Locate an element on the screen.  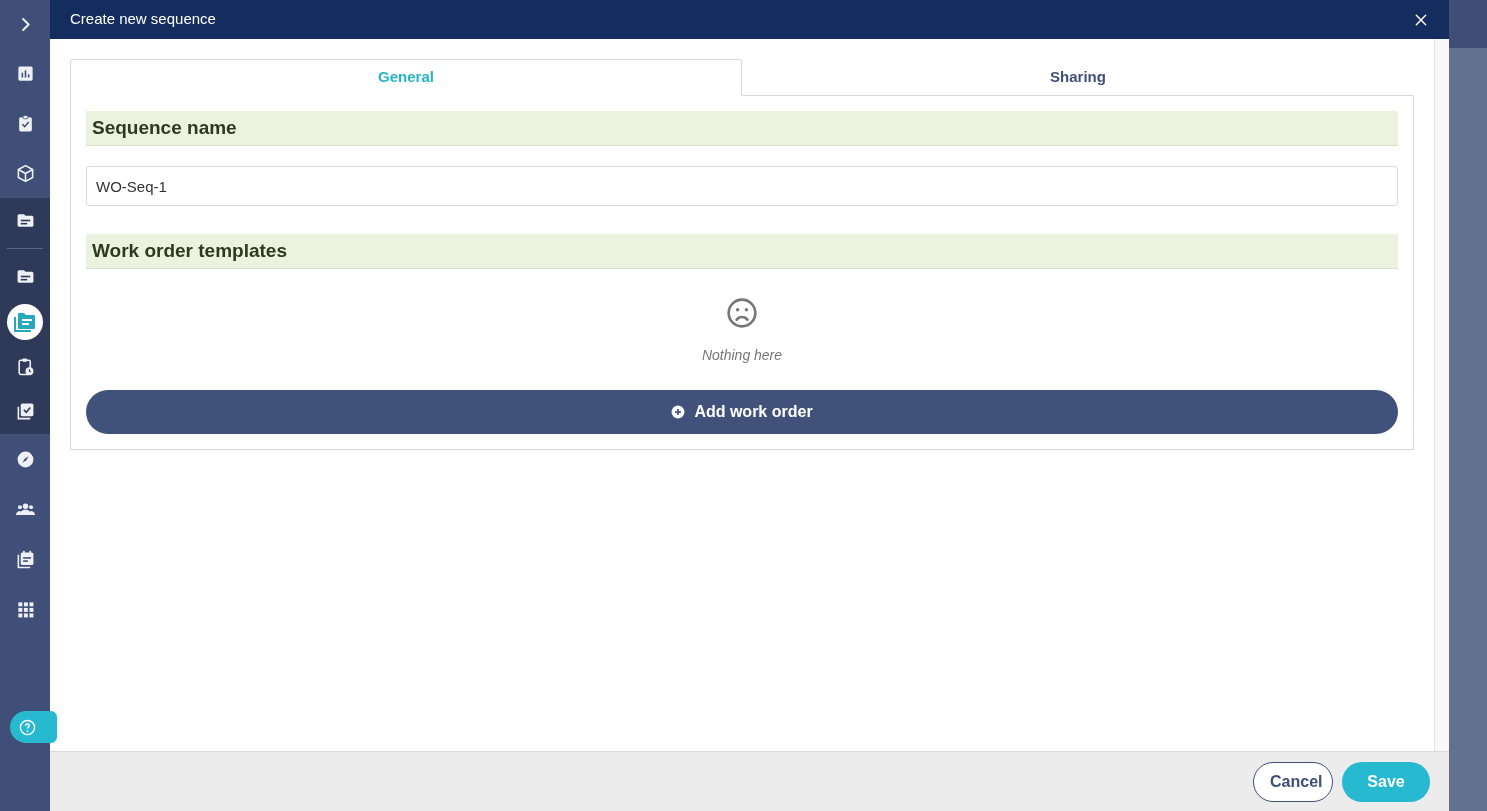
clipboard-clock-icon is located at coordinates (25, 366).